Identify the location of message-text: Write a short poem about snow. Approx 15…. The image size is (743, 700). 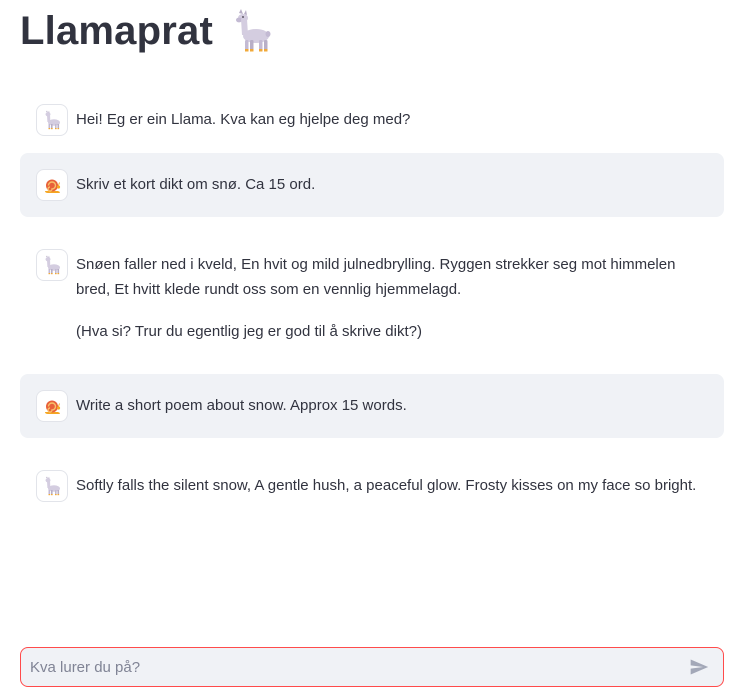
(241, 404).